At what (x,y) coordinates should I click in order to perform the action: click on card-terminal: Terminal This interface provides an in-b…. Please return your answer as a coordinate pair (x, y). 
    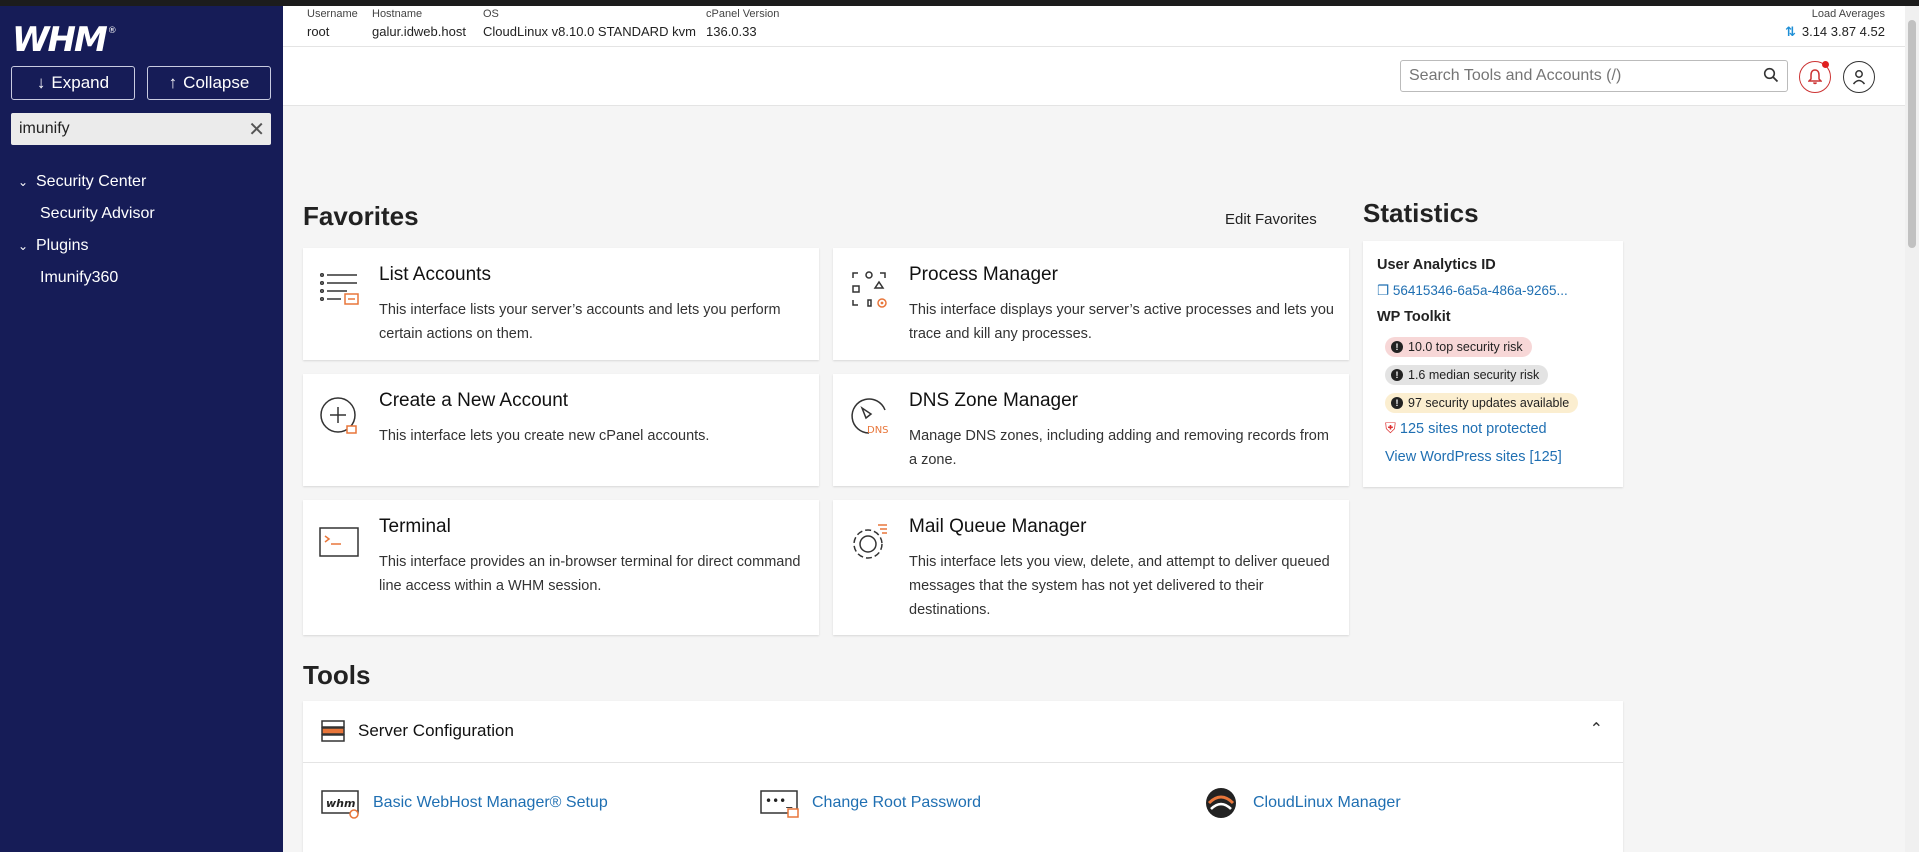
    Looking at the image, I should click on (561, 567).